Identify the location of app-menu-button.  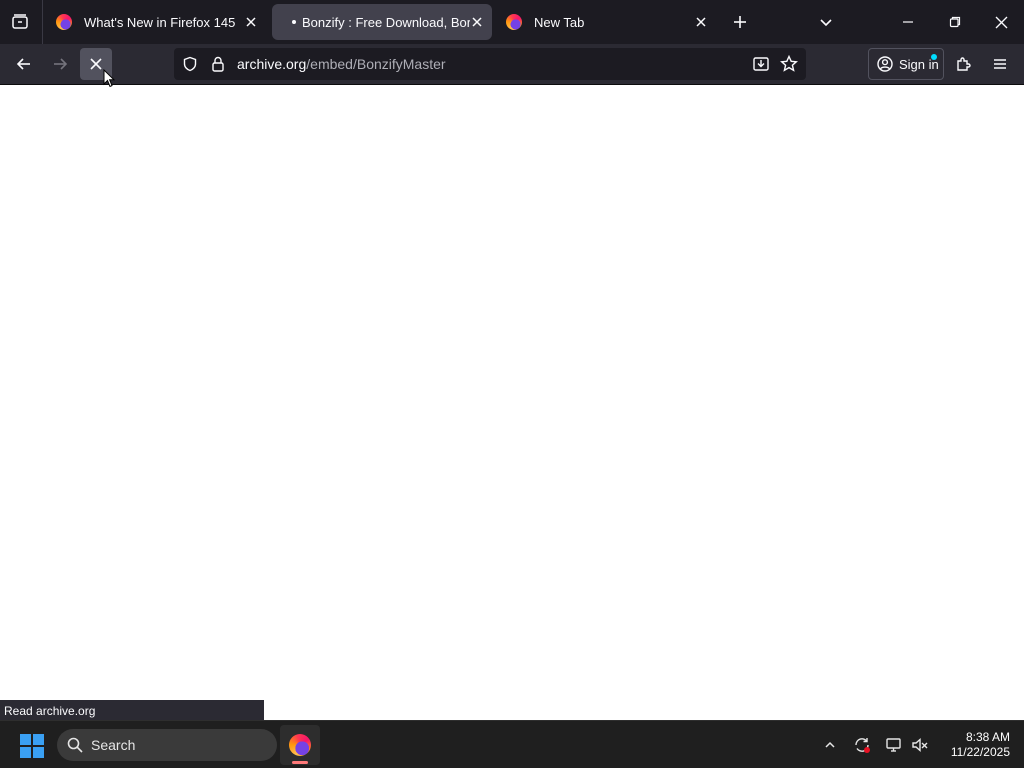
(1000, 64).